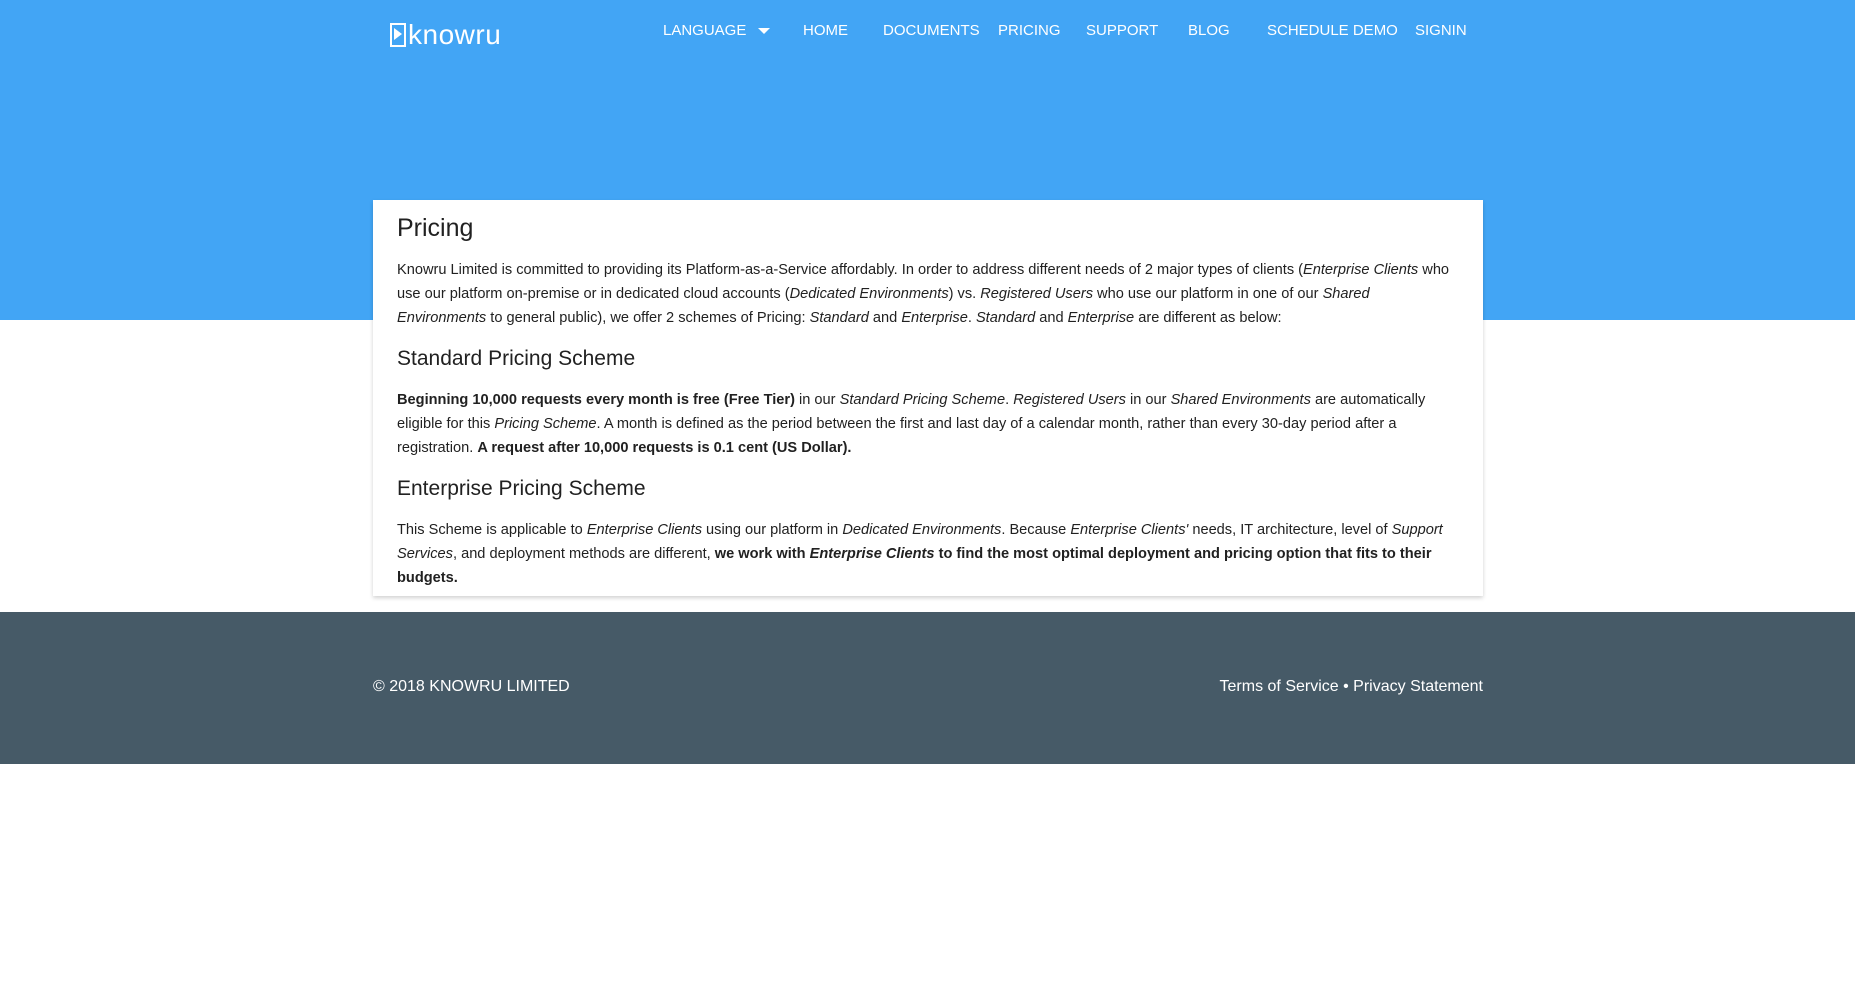  What do you see at coordinates (455, 34) in the screenshot?
I see `logo-text: knowru` at bounding box center [455, 34].